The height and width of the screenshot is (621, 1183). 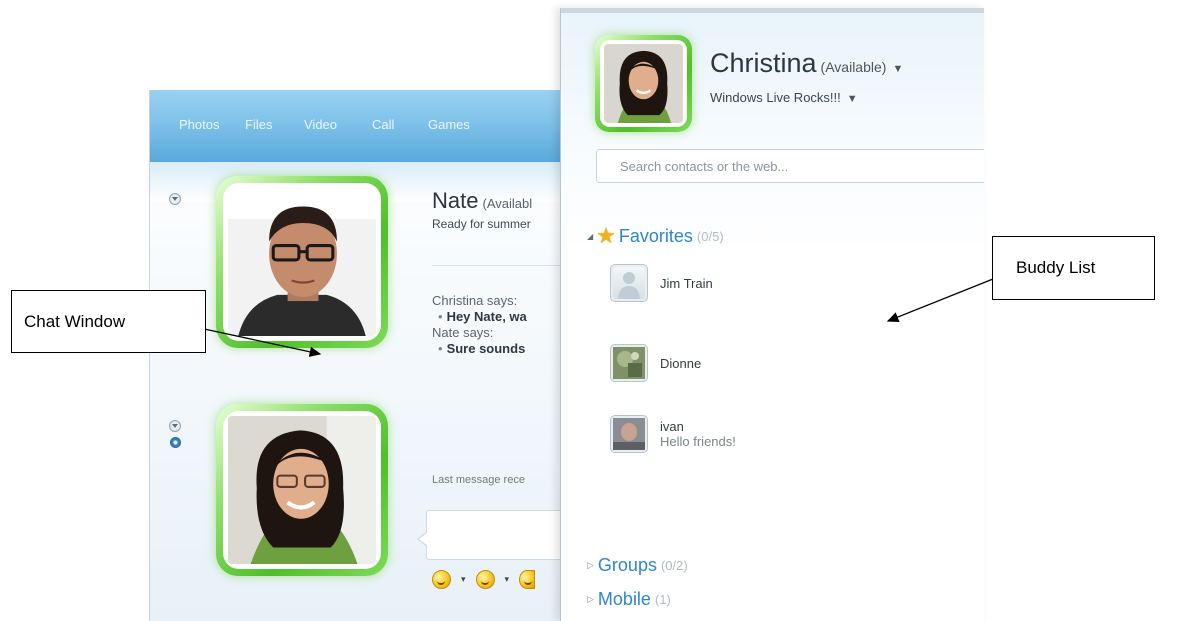 What do you see at coordinates (940, 300) in the screenshot?
I see `buddy-list-arrow` at bounding box center [940, 300].